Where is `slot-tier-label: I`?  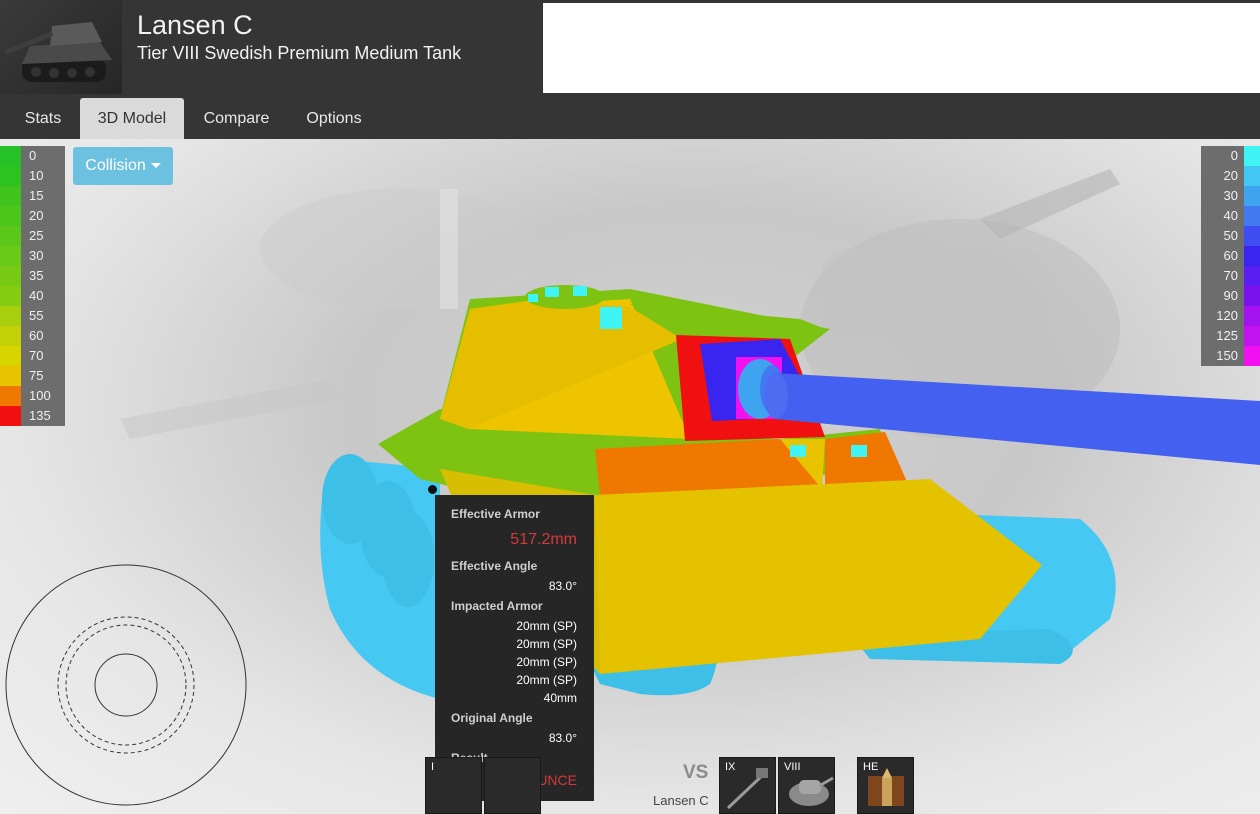 slot-tier-label: I is located at coordinates (433, 767).